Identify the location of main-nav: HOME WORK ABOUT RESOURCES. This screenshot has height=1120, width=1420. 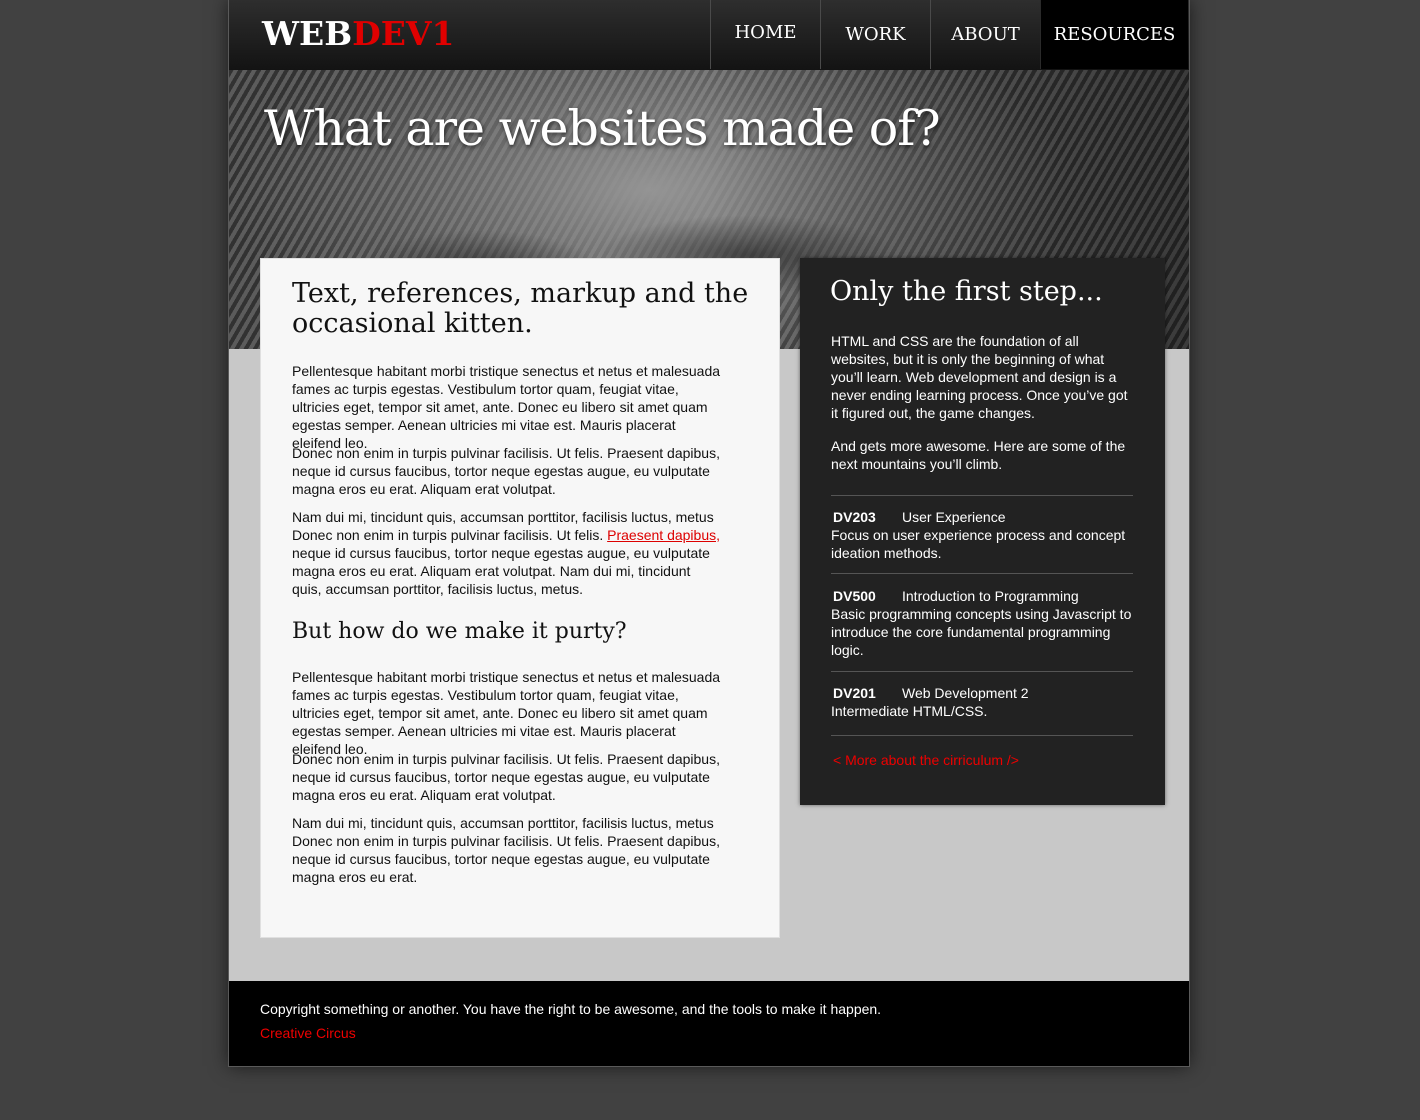
(949, 35).